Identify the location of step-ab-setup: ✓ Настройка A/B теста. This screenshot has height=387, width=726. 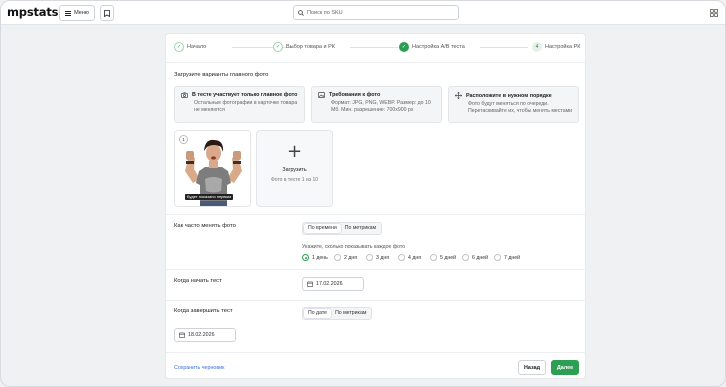
(432, 47).